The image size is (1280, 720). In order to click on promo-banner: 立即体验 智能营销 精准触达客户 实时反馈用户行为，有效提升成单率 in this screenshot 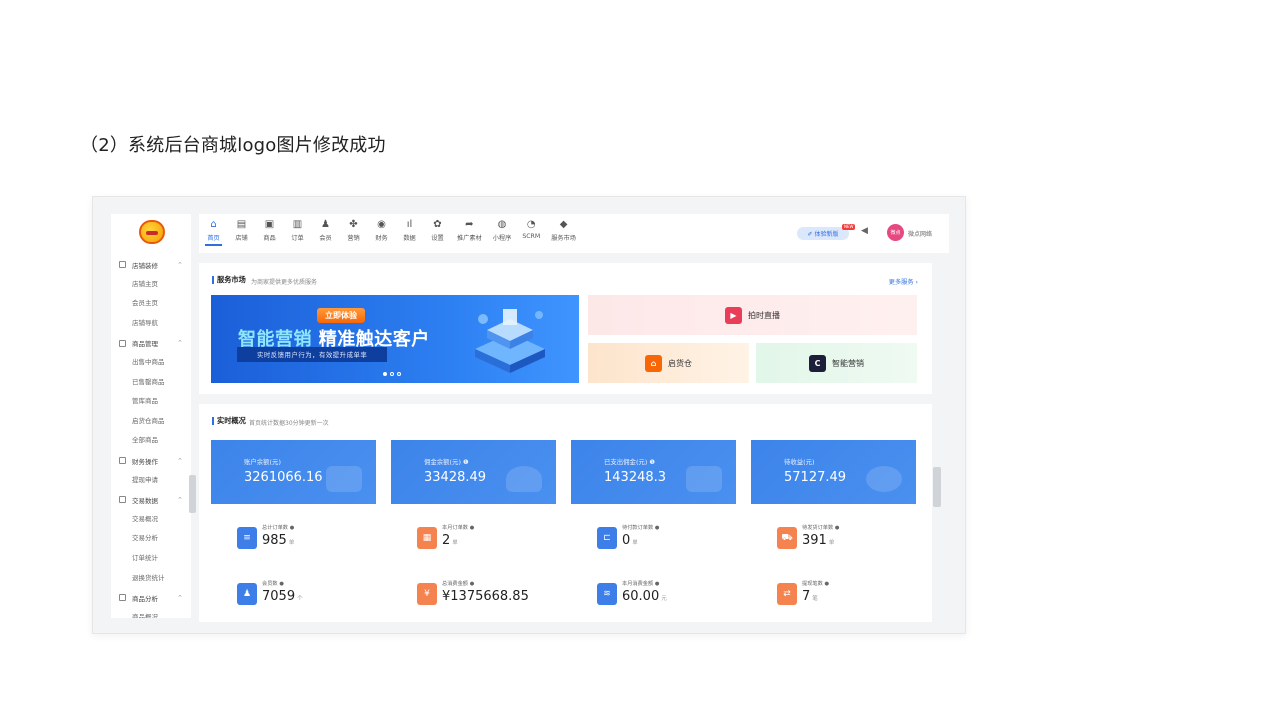, I will do `click(395, 339)`.